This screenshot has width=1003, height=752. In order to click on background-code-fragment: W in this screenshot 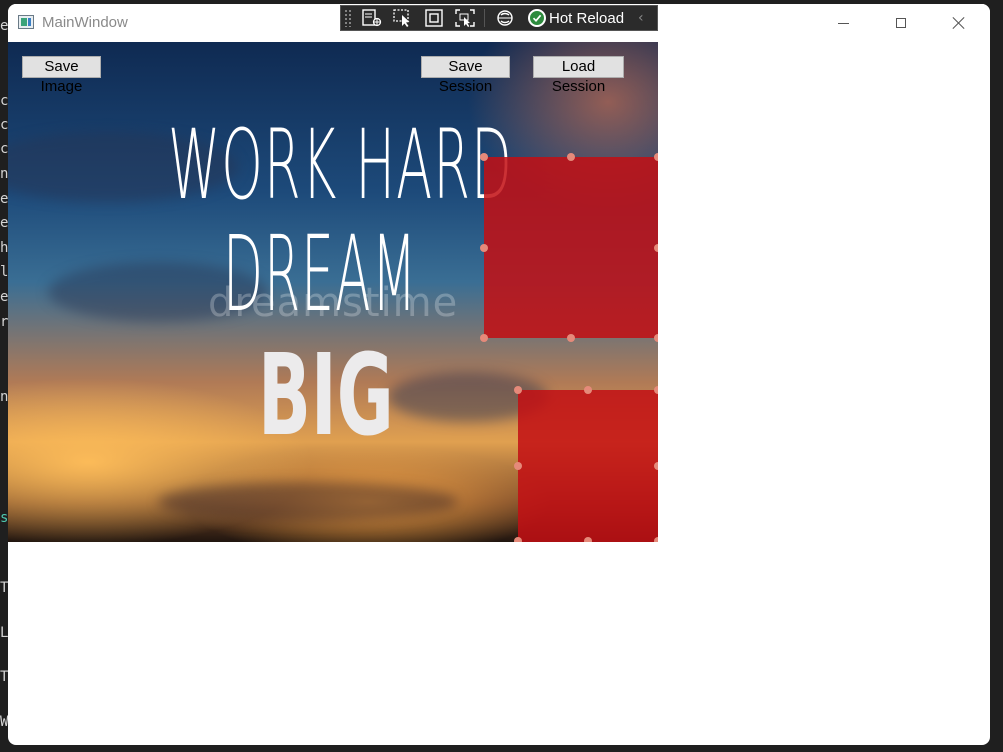, I will do `click(4, 722)`.